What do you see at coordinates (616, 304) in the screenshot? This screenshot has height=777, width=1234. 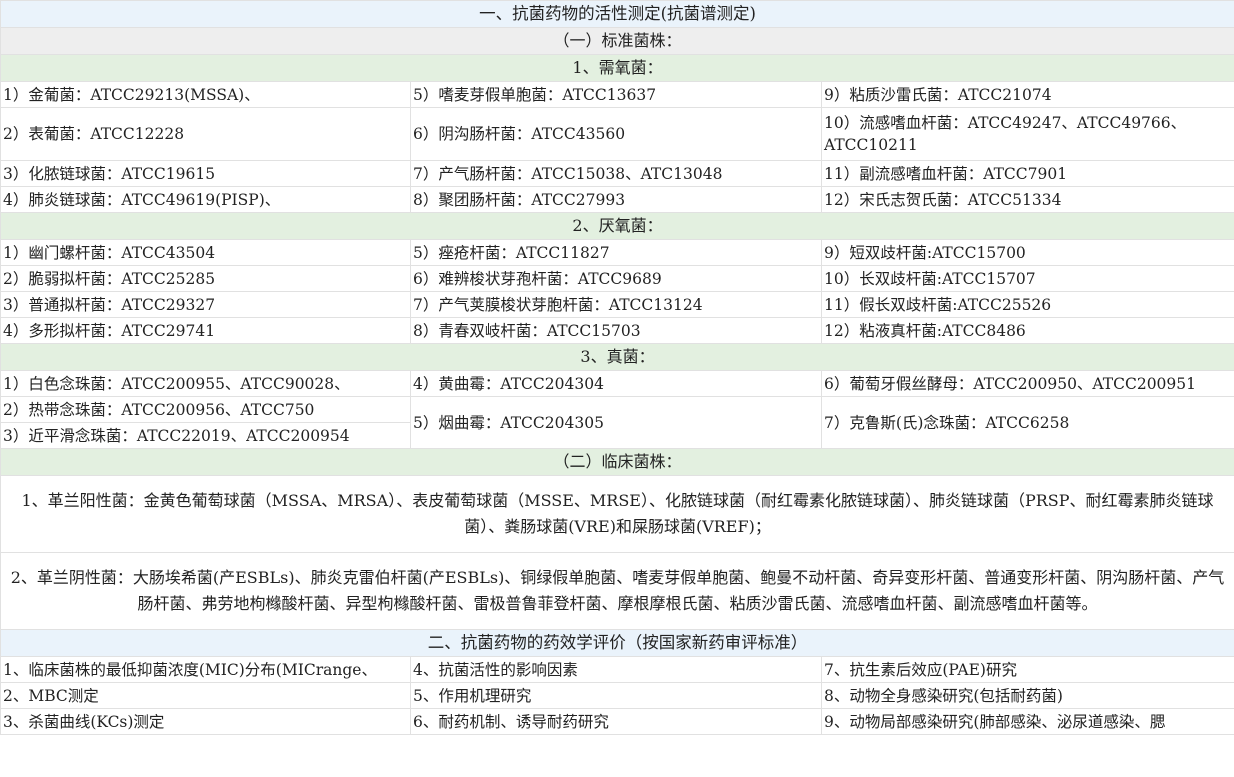 I see `table-cell: 7）产气荚膜梭状芽胞杆菌：ATCC13124` at bounding box center [616, 304].